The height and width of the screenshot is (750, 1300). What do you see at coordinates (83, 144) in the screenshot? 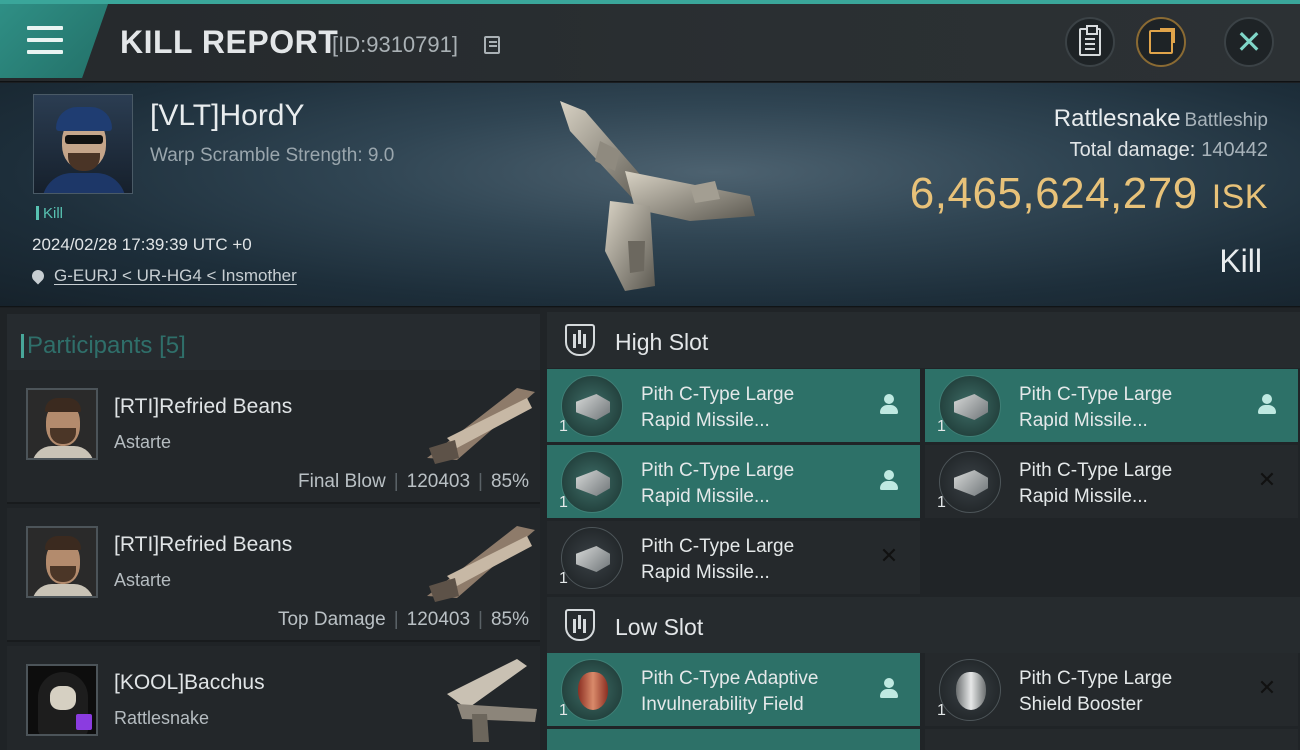
I see `victim-portrait` at bounding box center [83, 144].